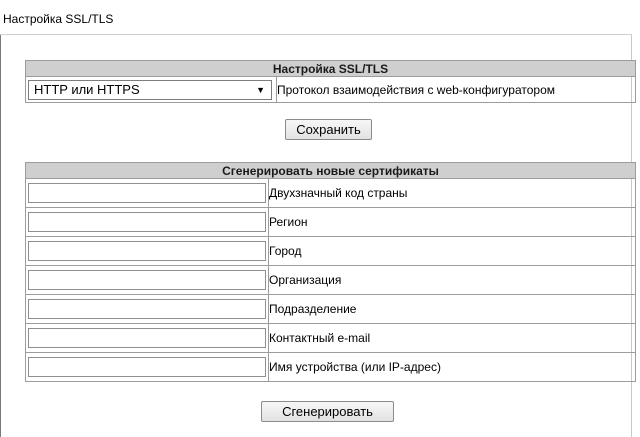 The width and height of the screenshot is (640, 437). What do you see at coordinates (452, 338) in the screenshot?
I see `email-label: Контактный e-mail` at bounding box center [452, 338].